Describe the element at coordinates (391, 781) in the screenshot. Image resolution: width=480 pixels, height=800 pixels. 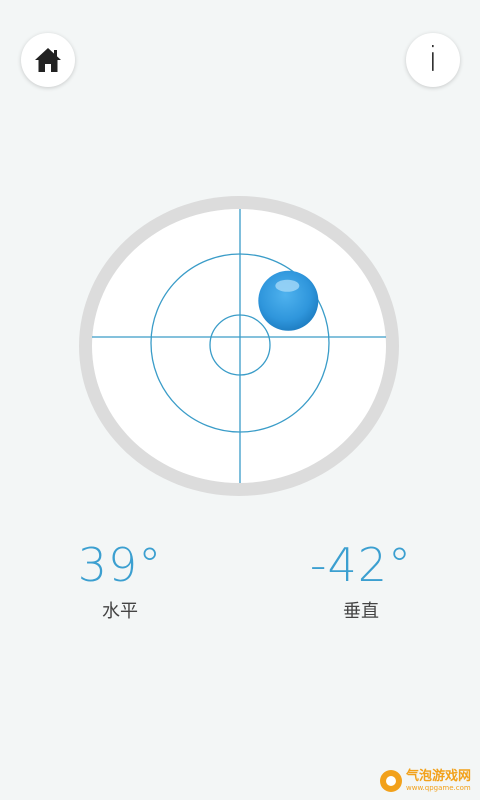
I see `watermark-logo-icon` at that location.